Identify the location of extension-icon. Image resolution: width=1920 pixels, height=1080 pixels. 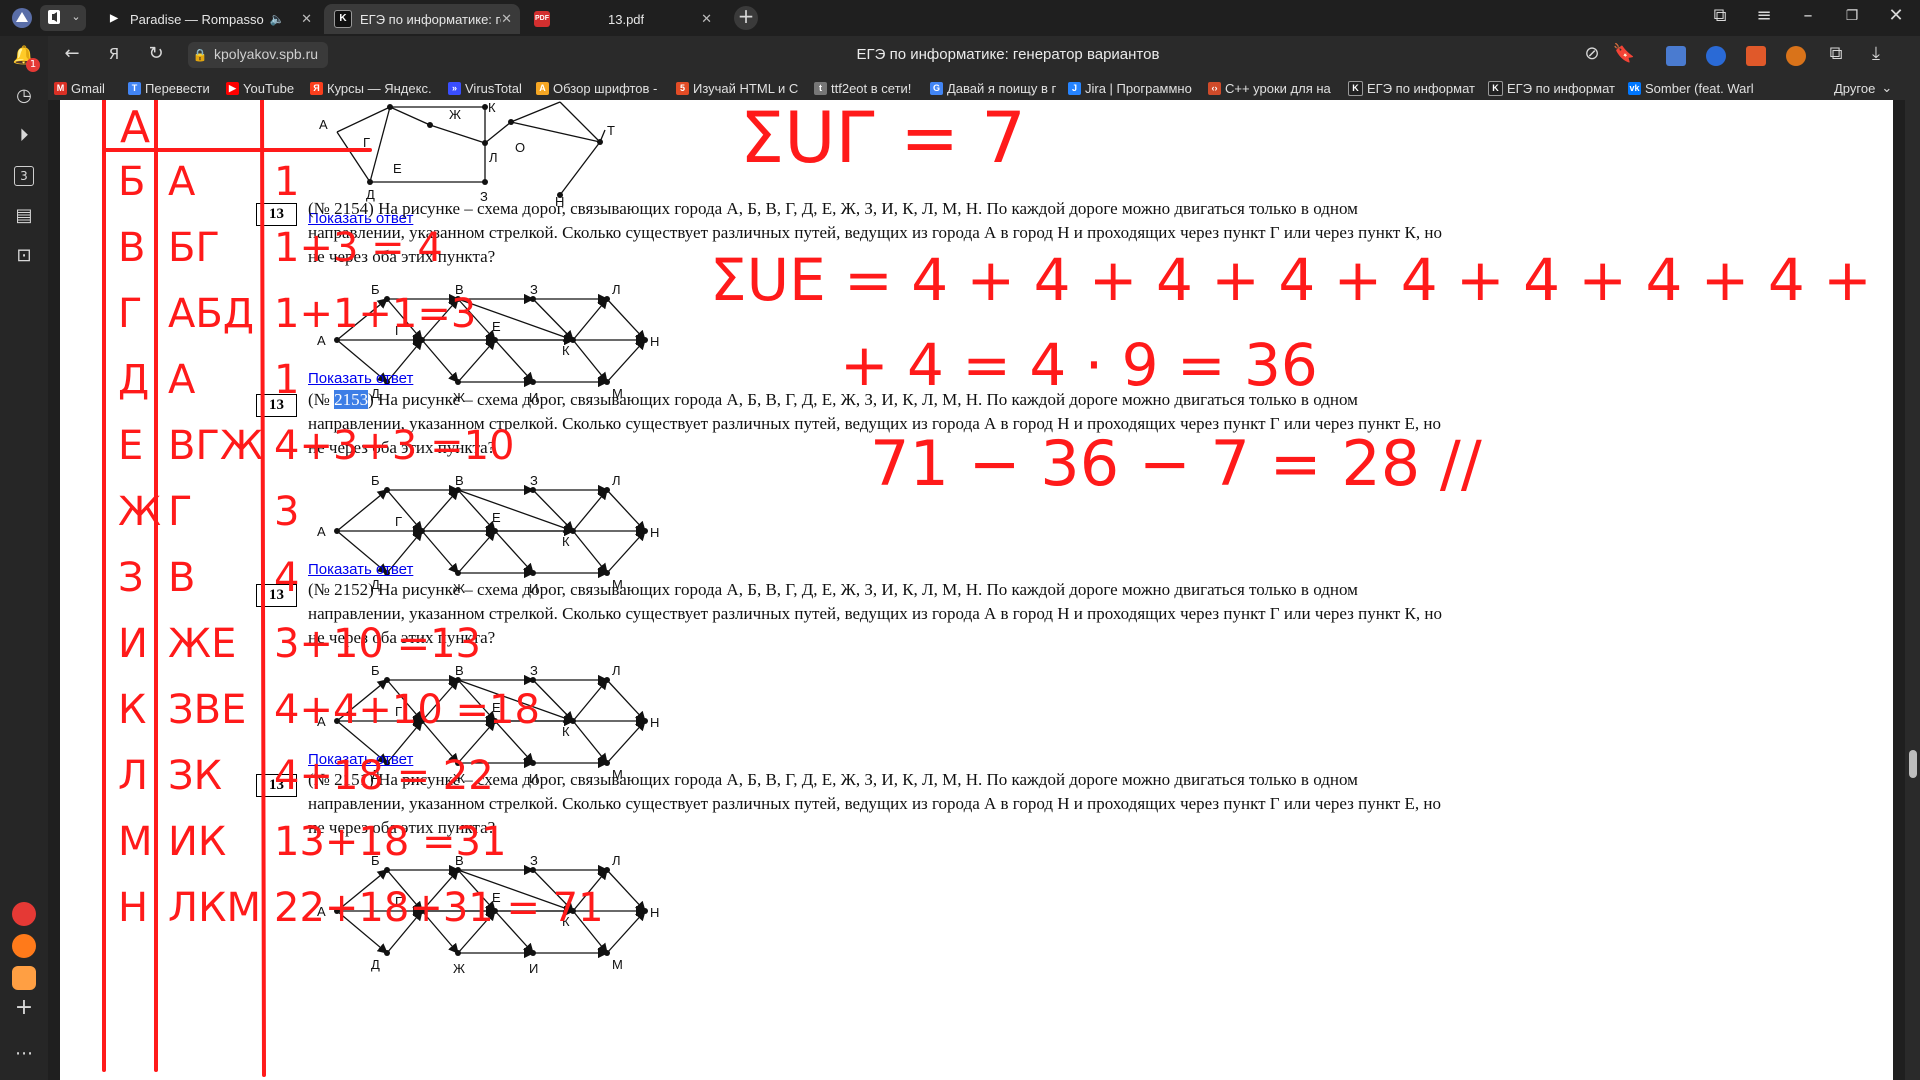
(1756, 56).